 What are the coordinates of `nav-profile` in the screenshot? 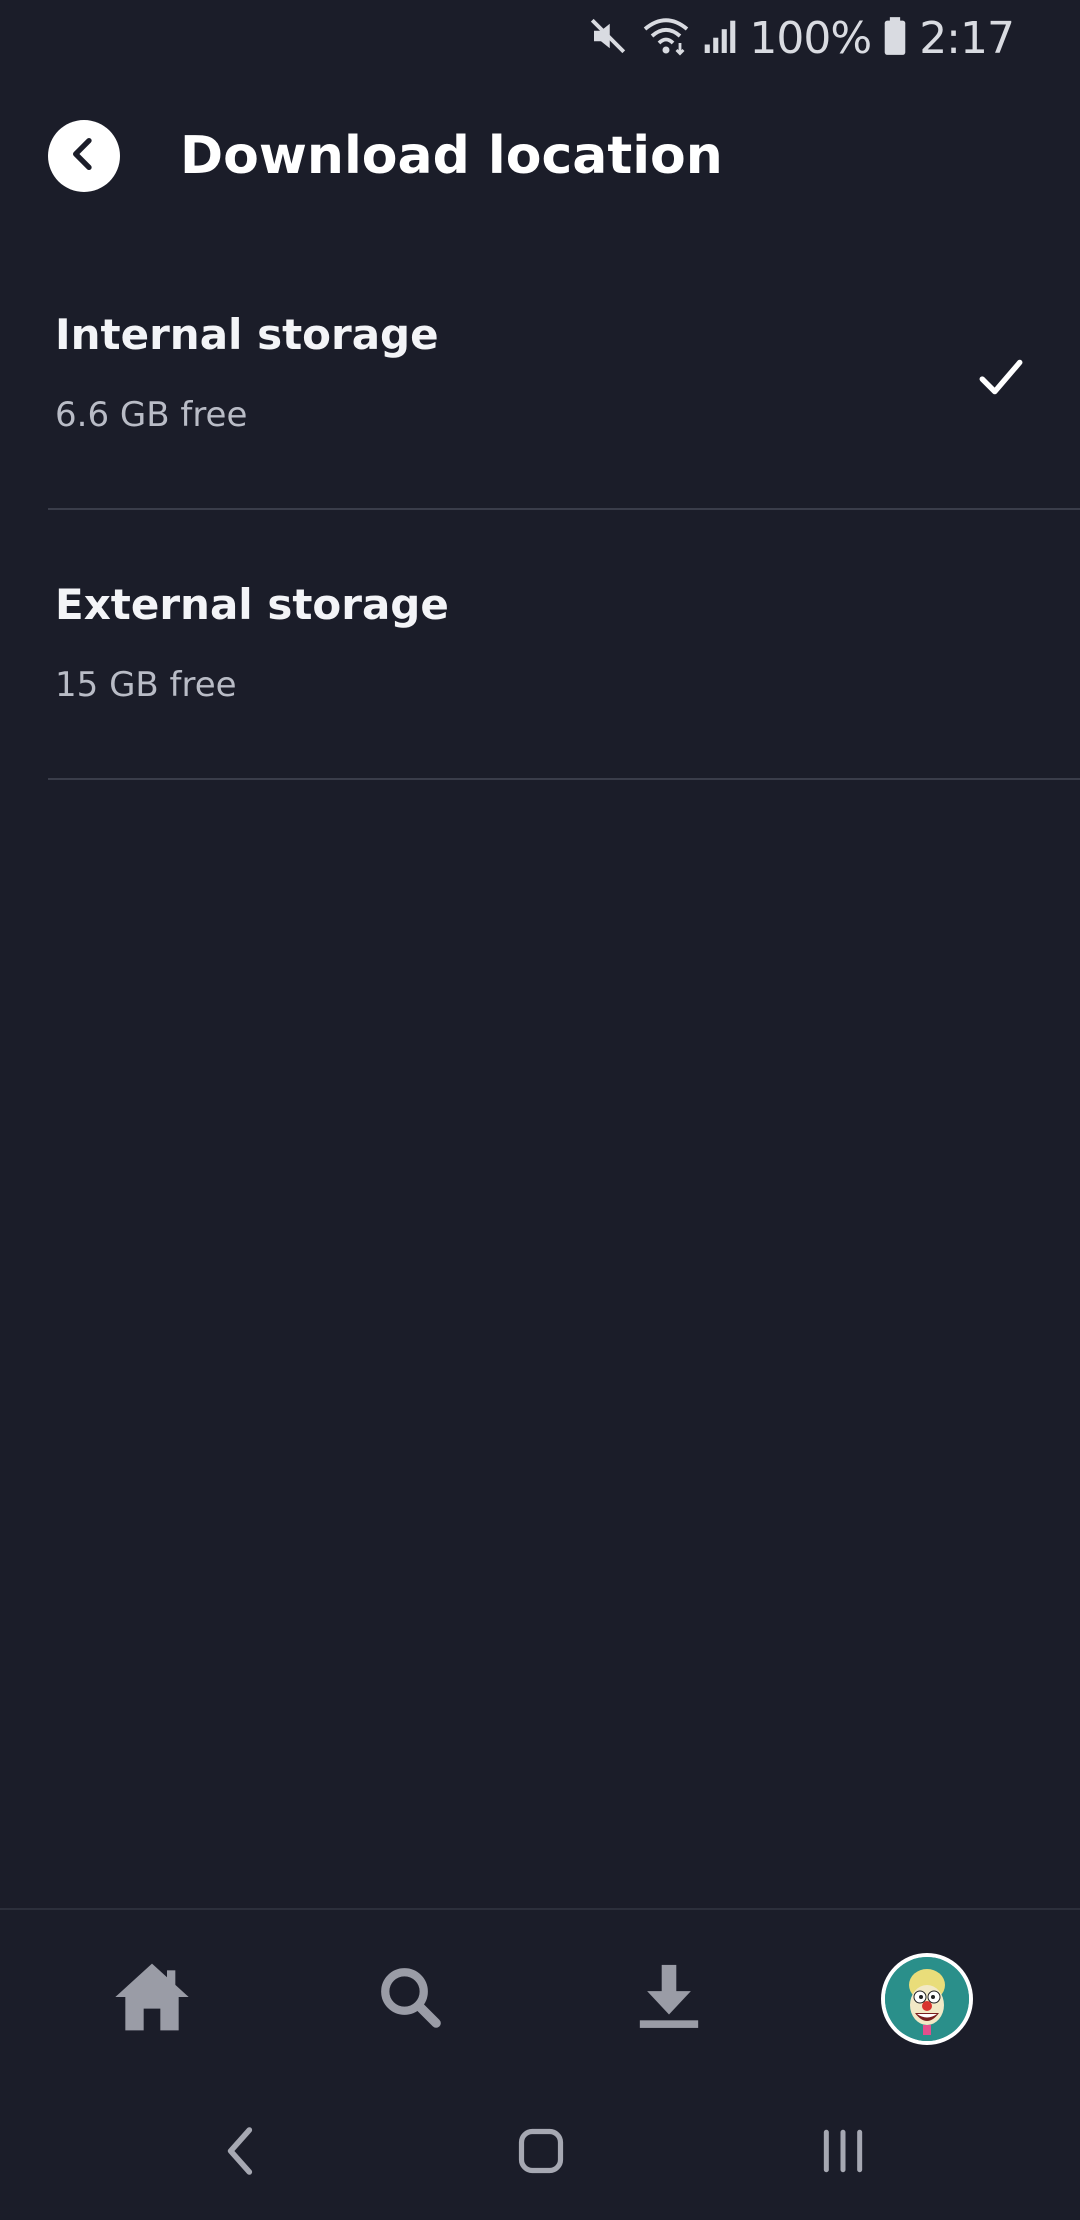 It's located at (927, 1999).